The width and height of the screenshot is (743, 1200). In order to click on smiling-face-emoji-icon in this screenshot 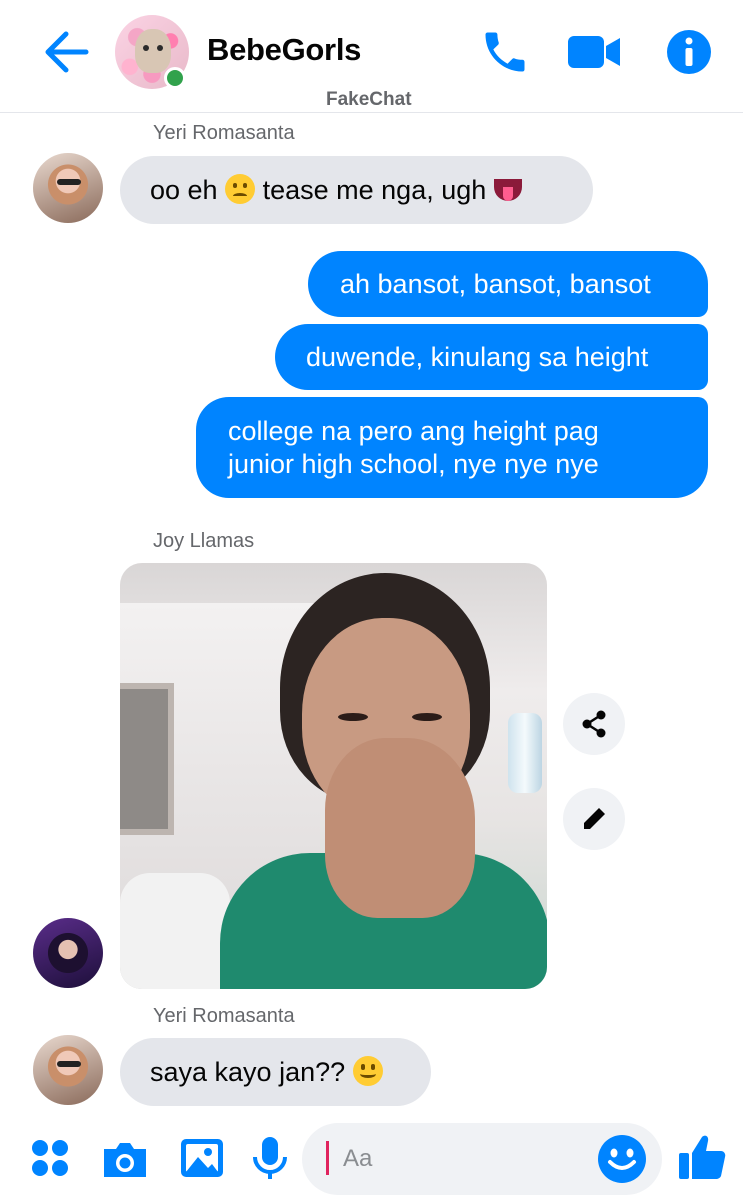, I will do `click(367, 1071)`.